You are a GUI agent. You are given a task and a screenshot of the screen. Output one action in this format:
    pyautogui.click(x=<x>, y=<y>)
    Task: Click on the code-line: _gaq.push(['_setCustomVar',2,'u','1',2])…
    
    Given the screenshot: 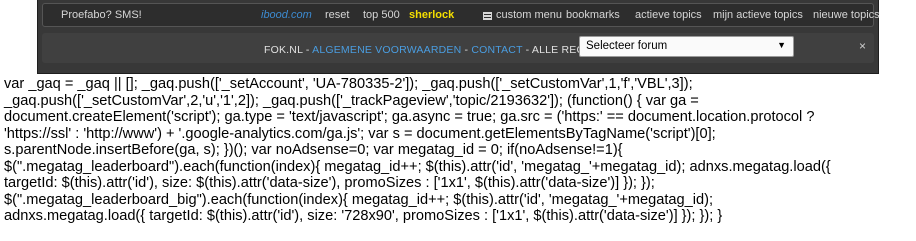 What is the action you would take?
    pyautogui.click(x=351, y=100)
    